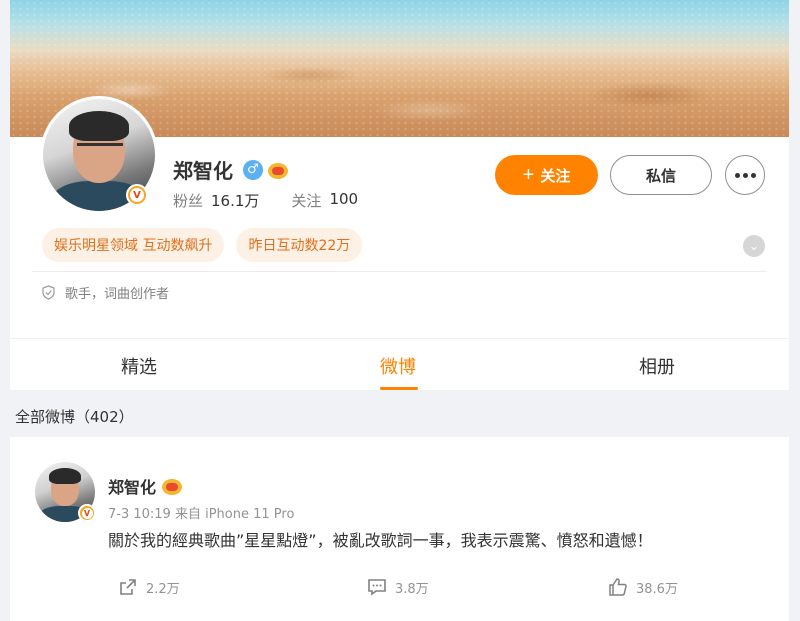  Describe the element at coordinates (737, 175) in the screenshot. I see `more-dots-icon` at that location.